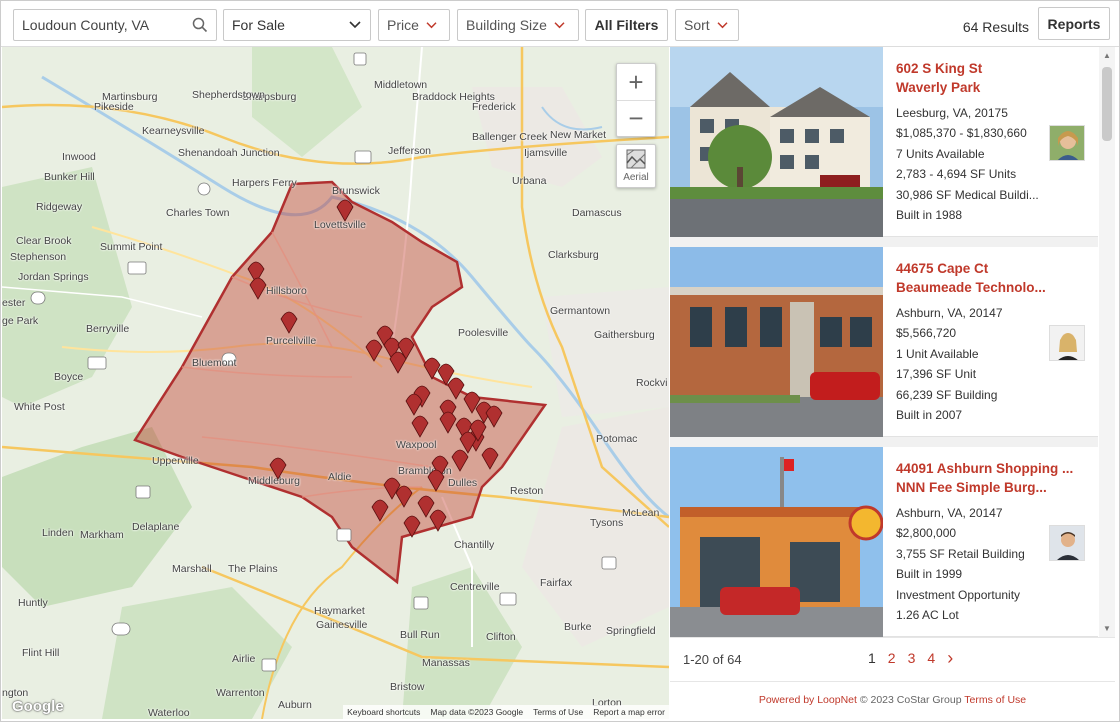 The height and width of the screenshot is (722, 1120). What do you see at coordinates (1107, 104) in the screenshot?
I see `scrollbar-thumb` at bounding box center [1107, 104].